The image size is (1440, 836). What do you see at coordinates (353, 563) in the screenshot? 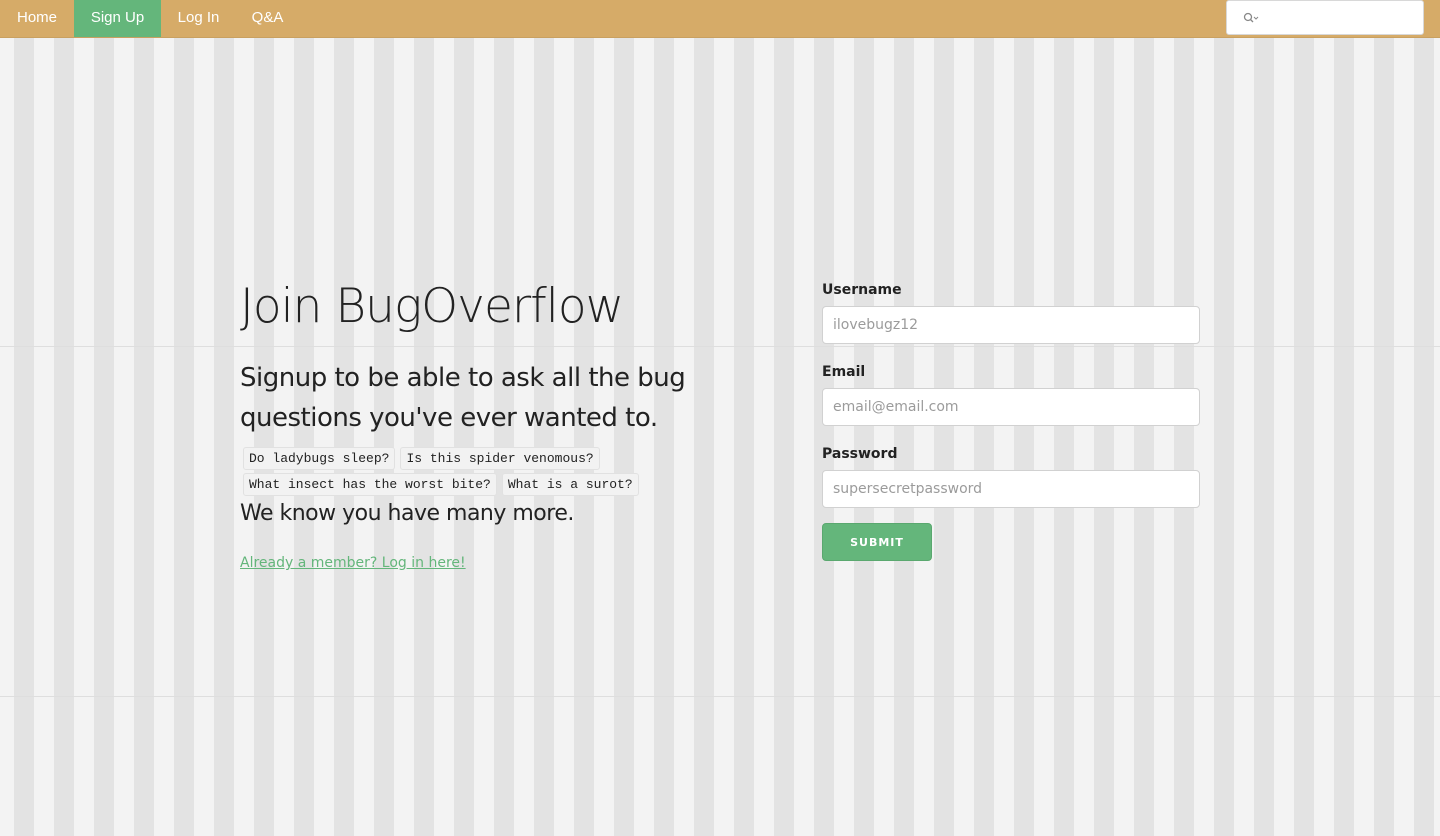
I see `login-link: Already a member? Log in here!` at bounding box center [353, 563].